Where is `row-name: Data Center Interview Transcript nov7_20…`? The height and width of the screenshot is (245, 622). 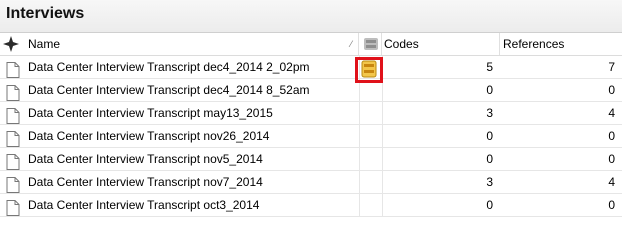 row-name: Data Center Interview Transcript nov7_20… is located at coordinates (145, 182).